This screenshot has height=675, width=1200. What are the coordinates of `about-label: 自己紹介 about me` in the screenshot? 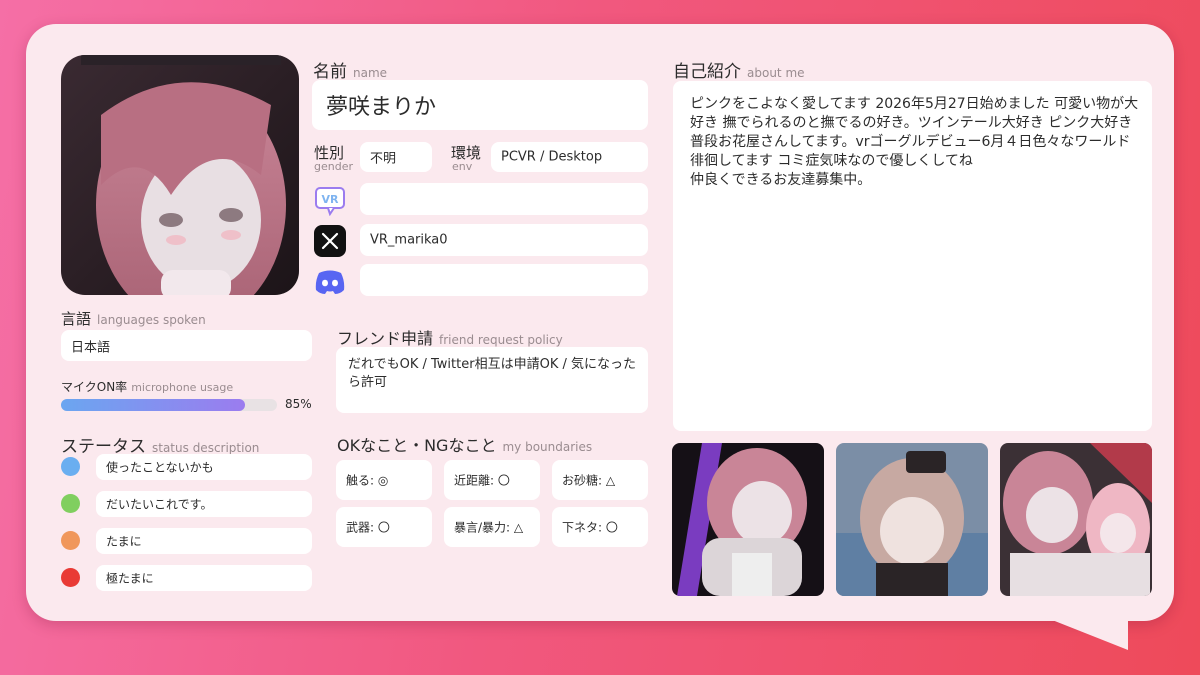 It's located at (739, 72).